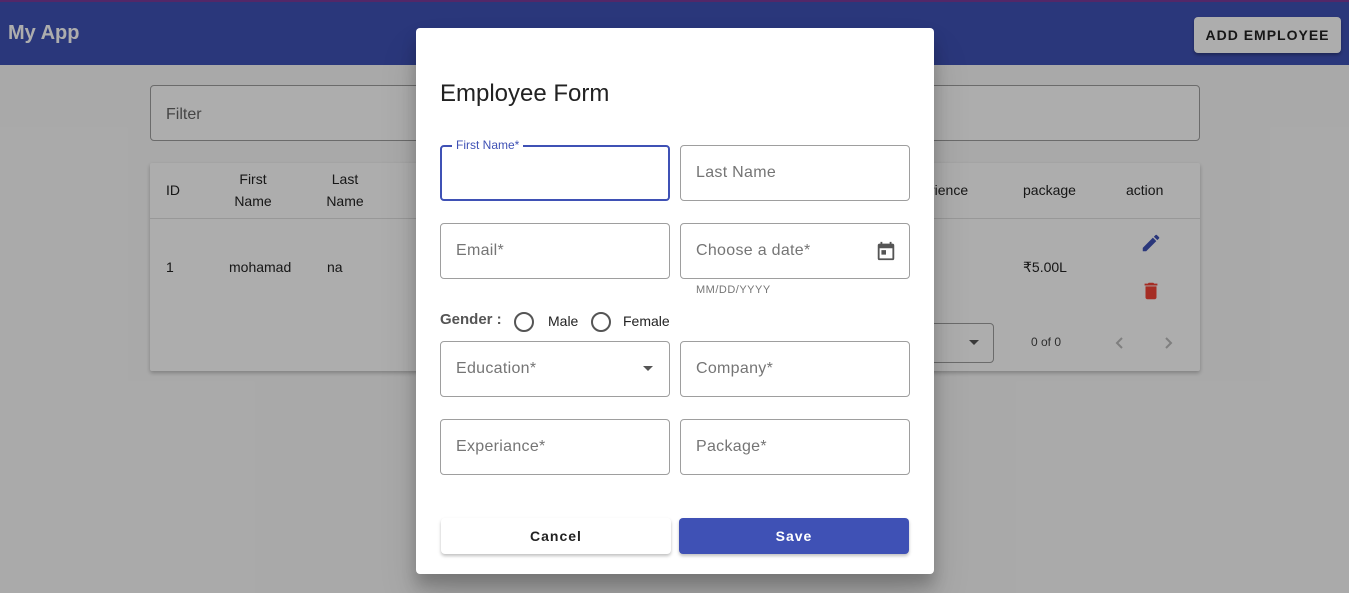 Image resolution: width=1349 pixels, height=593 pixels. Describe the element at coordinates (555, 369) in the screenshot. I see `education-select: Education*` at that location.